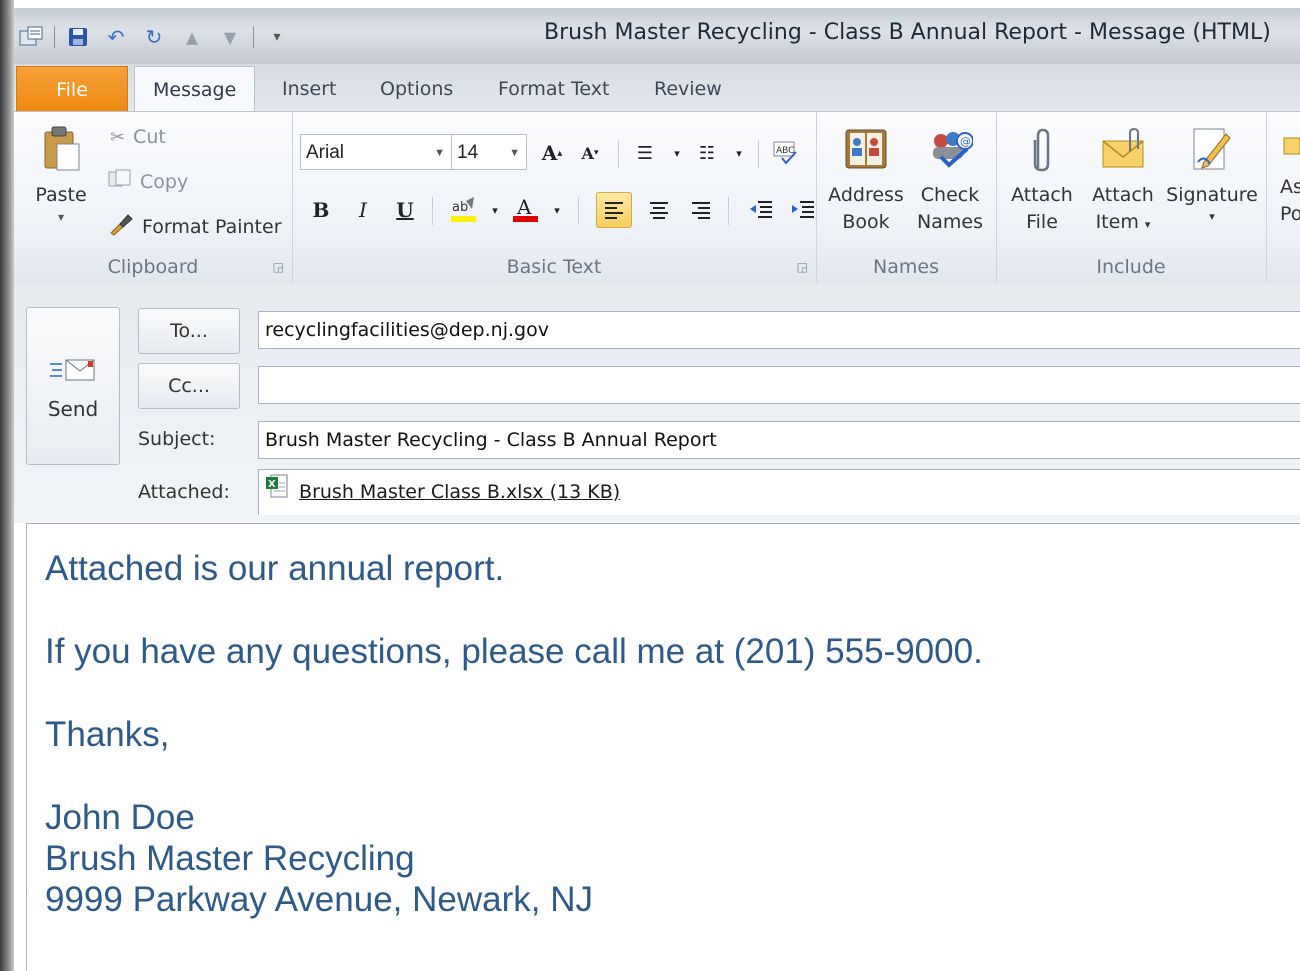 The width and height of the screenshot is (1300, 971). What do you see at coordinates (866, 180) in the screenshot?
I see `address-book-button: Address Book` at bounding box center [866, 180].